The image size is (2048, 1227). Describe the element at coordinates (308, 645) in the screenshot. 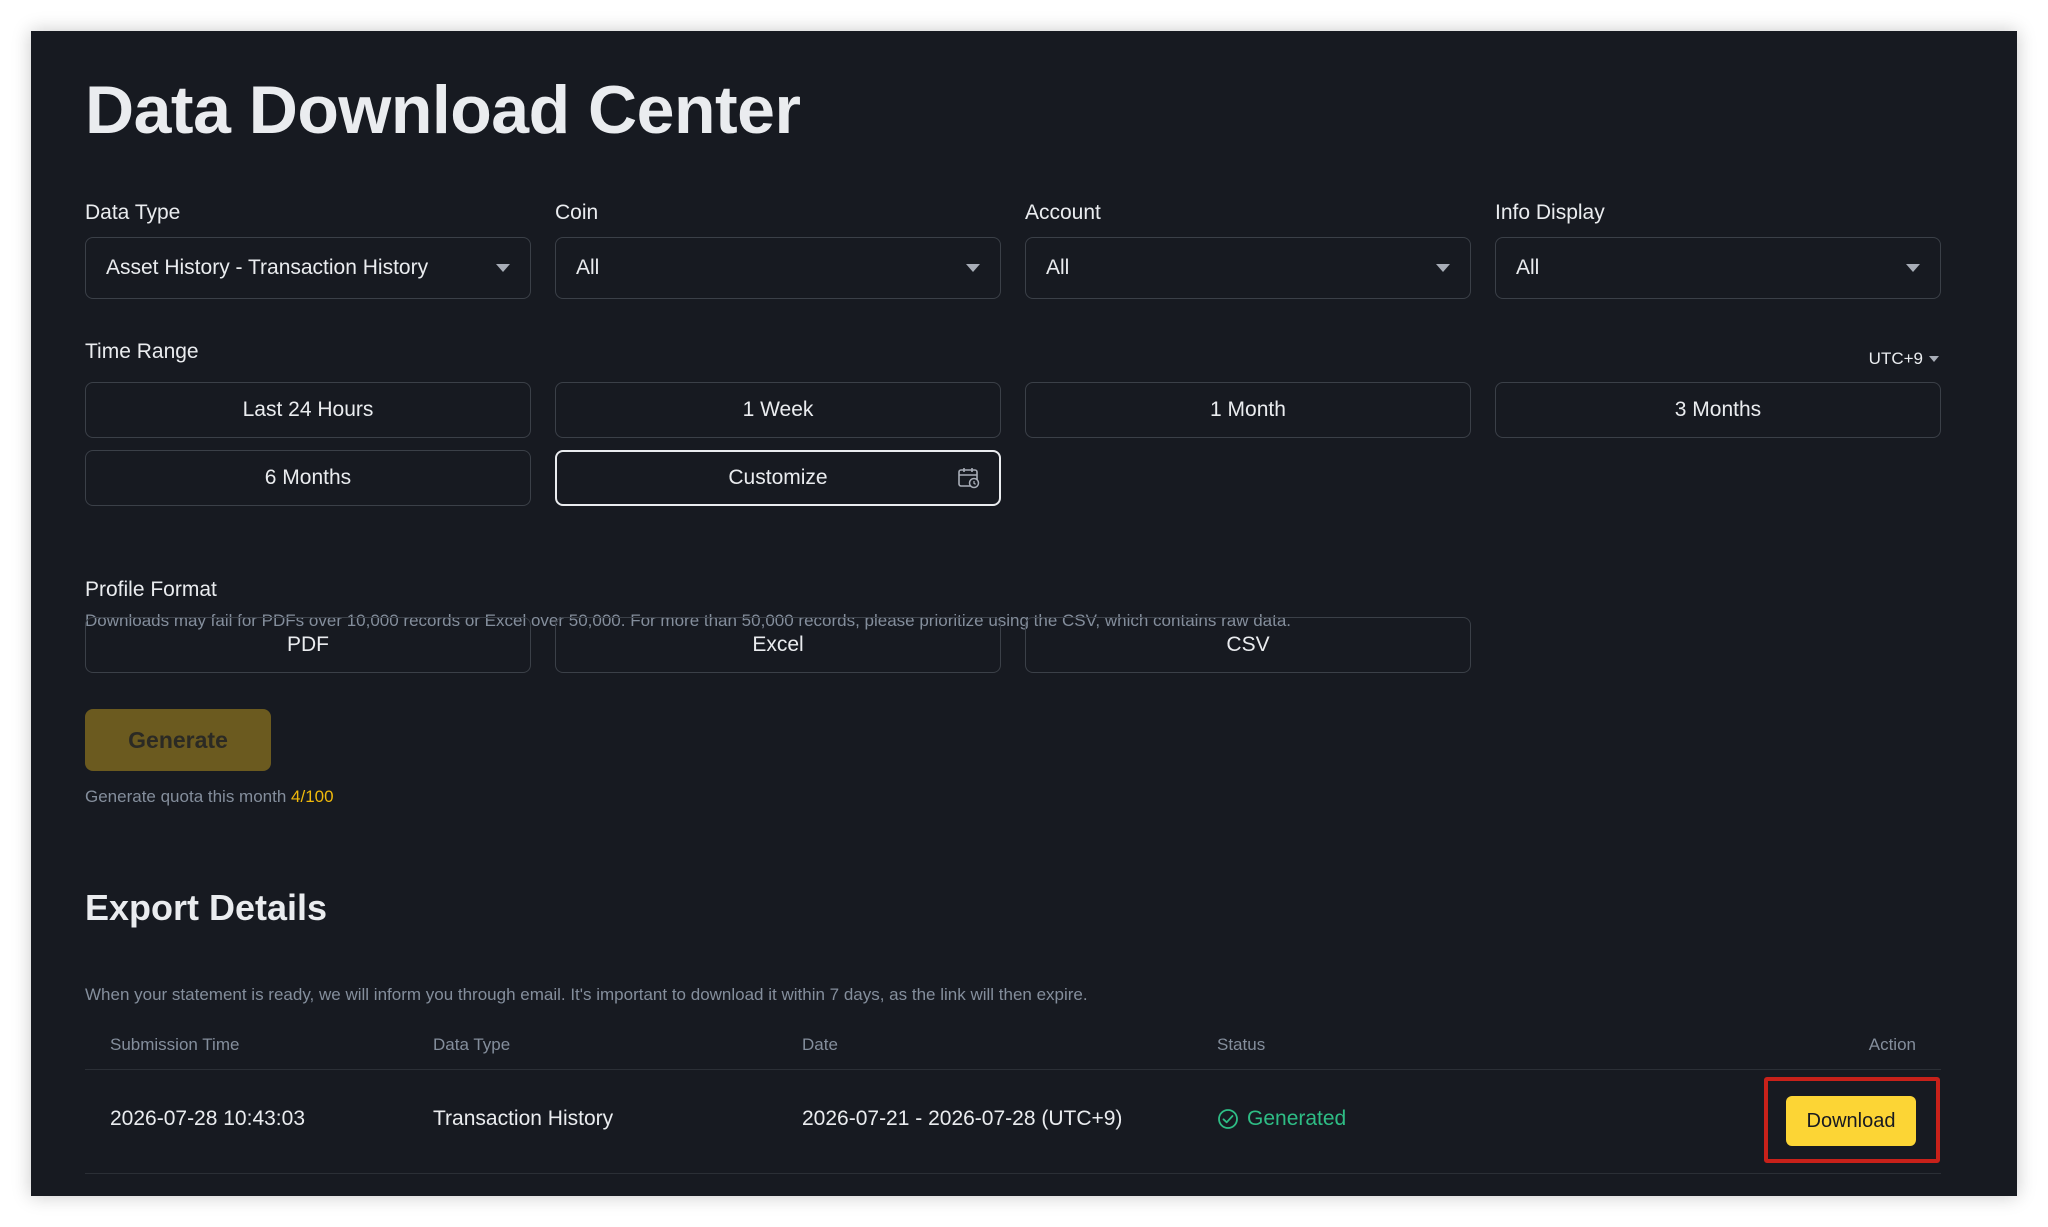

I see `format-option-pdf: PDF` at that location.